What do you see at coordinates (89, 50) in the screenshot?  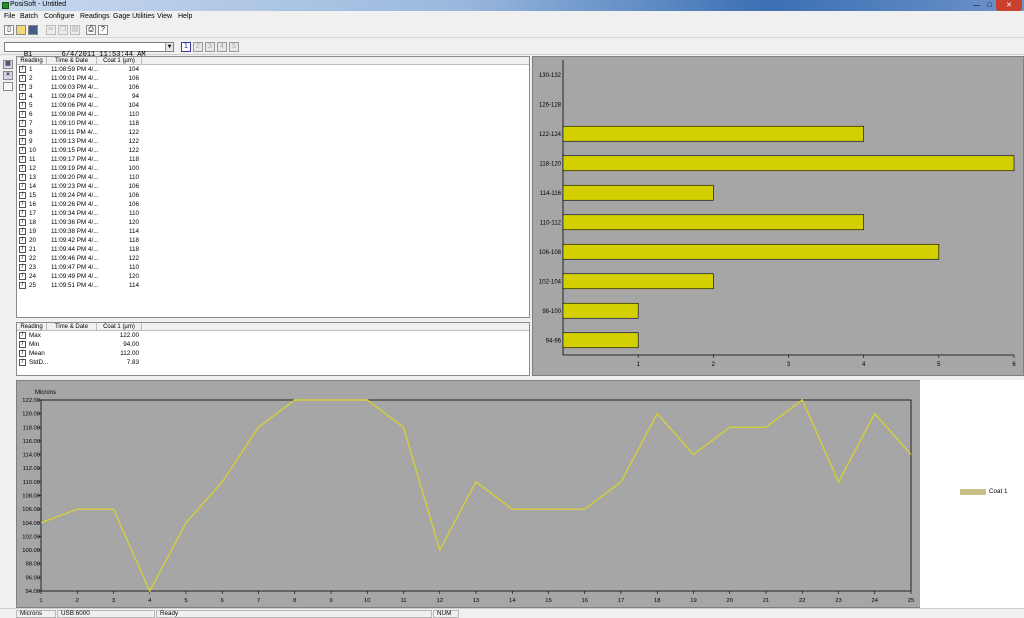 I see `batch-select: B1 6/4/2011 11:53:44 AM ▼` at bounding box center [89, 50].